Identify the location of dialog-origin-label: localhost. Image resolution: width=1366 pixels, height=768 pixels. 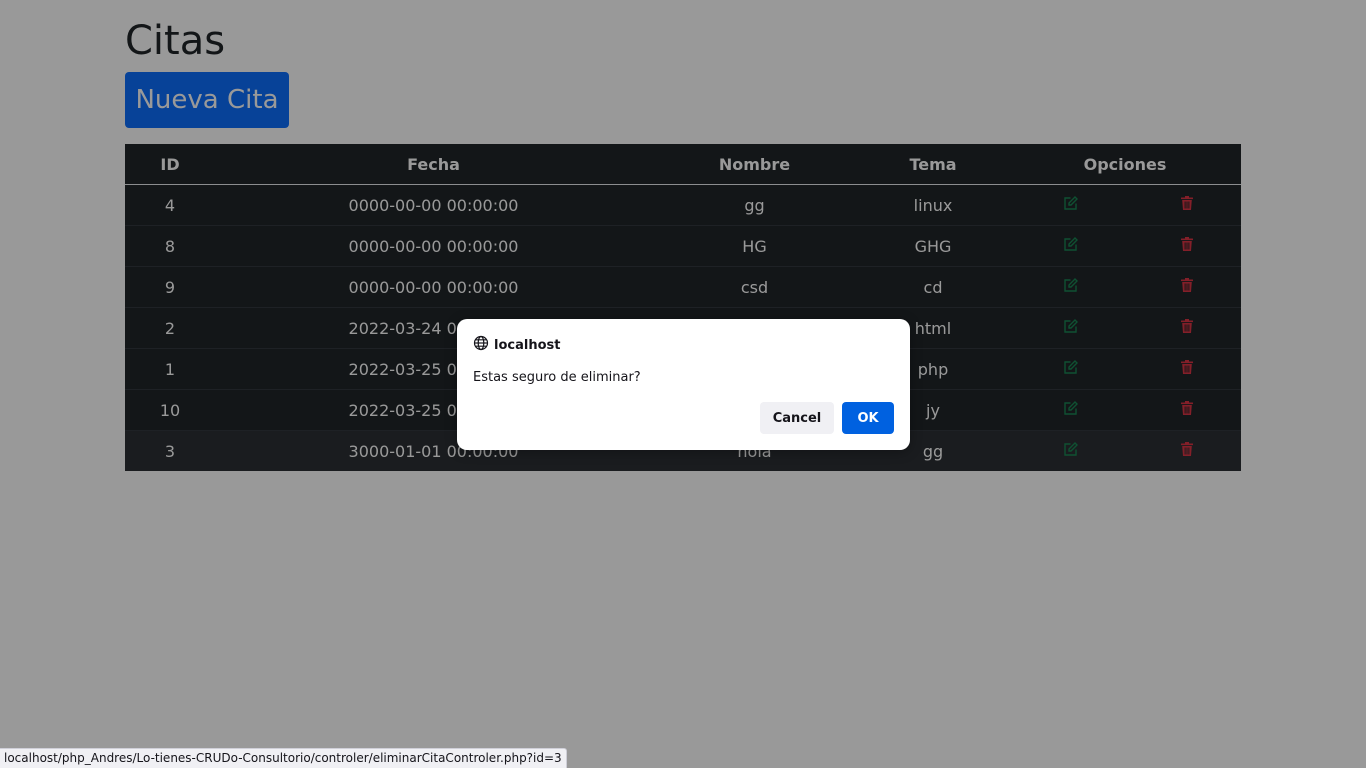
(527, 345).